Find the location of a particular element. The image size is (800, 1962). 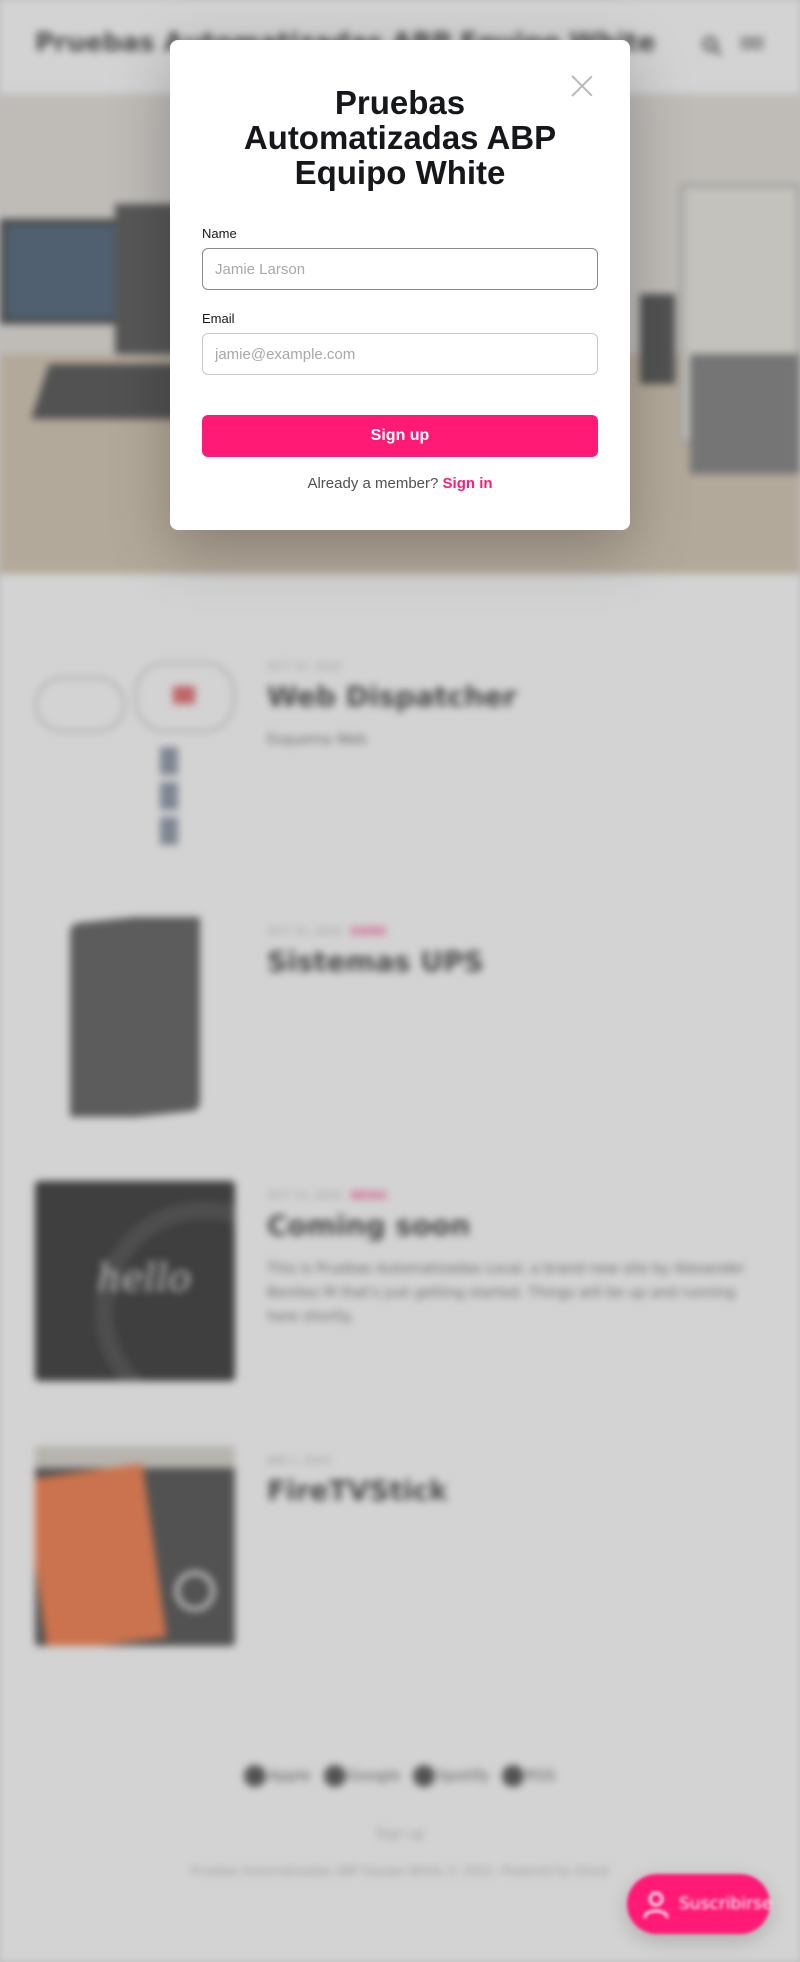

email-input is located at coordinates (400, 354).